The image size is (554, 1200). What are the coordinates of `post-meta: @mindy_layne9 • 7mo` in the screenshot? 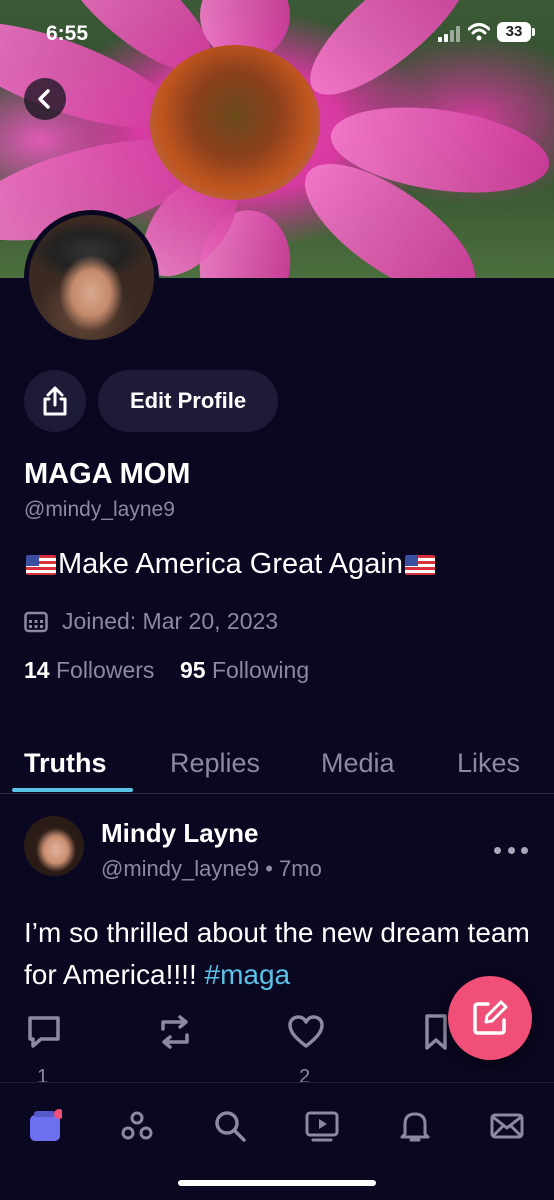 It's located at (211, 869).